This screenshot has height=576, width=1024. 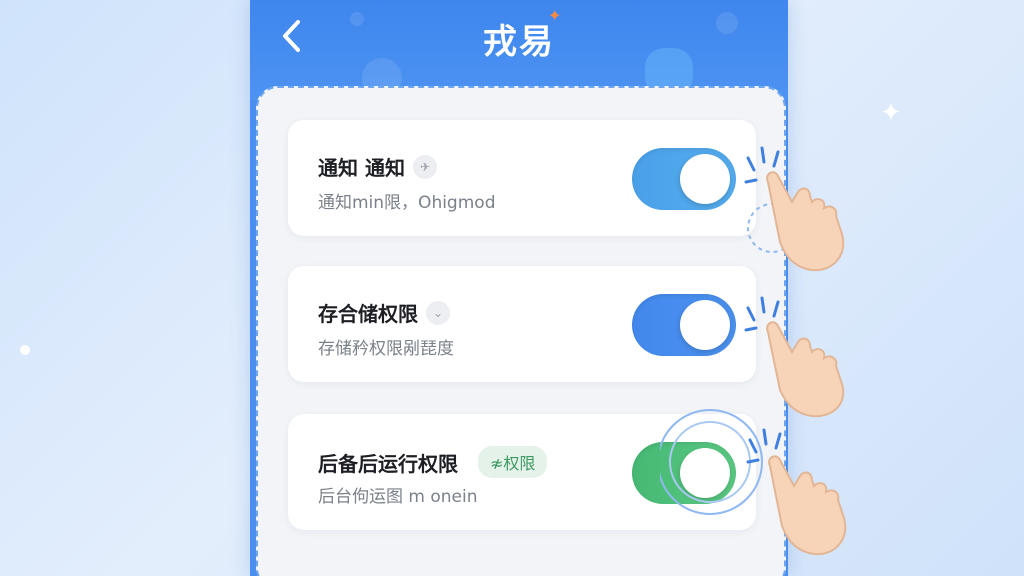 What do you see at coordinates (522, 324) in the screenshot?
I see `permission-card-storage: 存合储权限 ⌄ 存储矜权限剐琵度` at bounding box center [522, 324].